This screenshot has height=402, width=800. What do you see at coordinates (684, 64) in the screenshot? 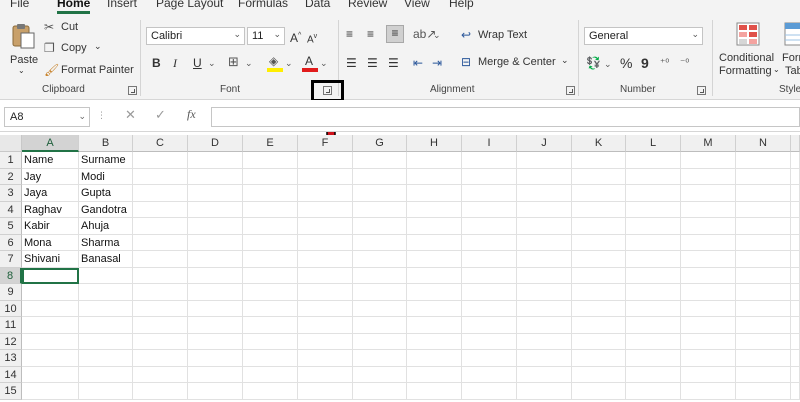
I see `decrease-decimal-icon: ⁻⁰` at bounding box center [684, 64].